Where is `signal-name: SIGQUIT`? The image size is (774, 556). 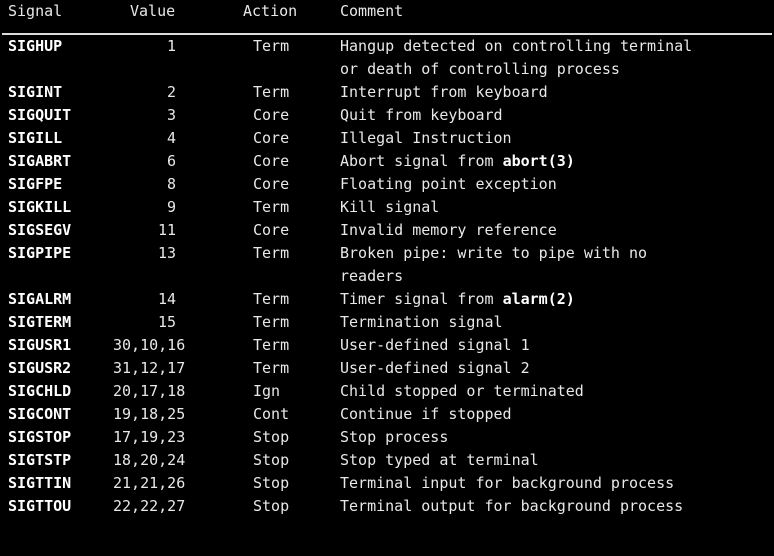
signal-name: SIGQUIT is located at coordinates (40, 115).